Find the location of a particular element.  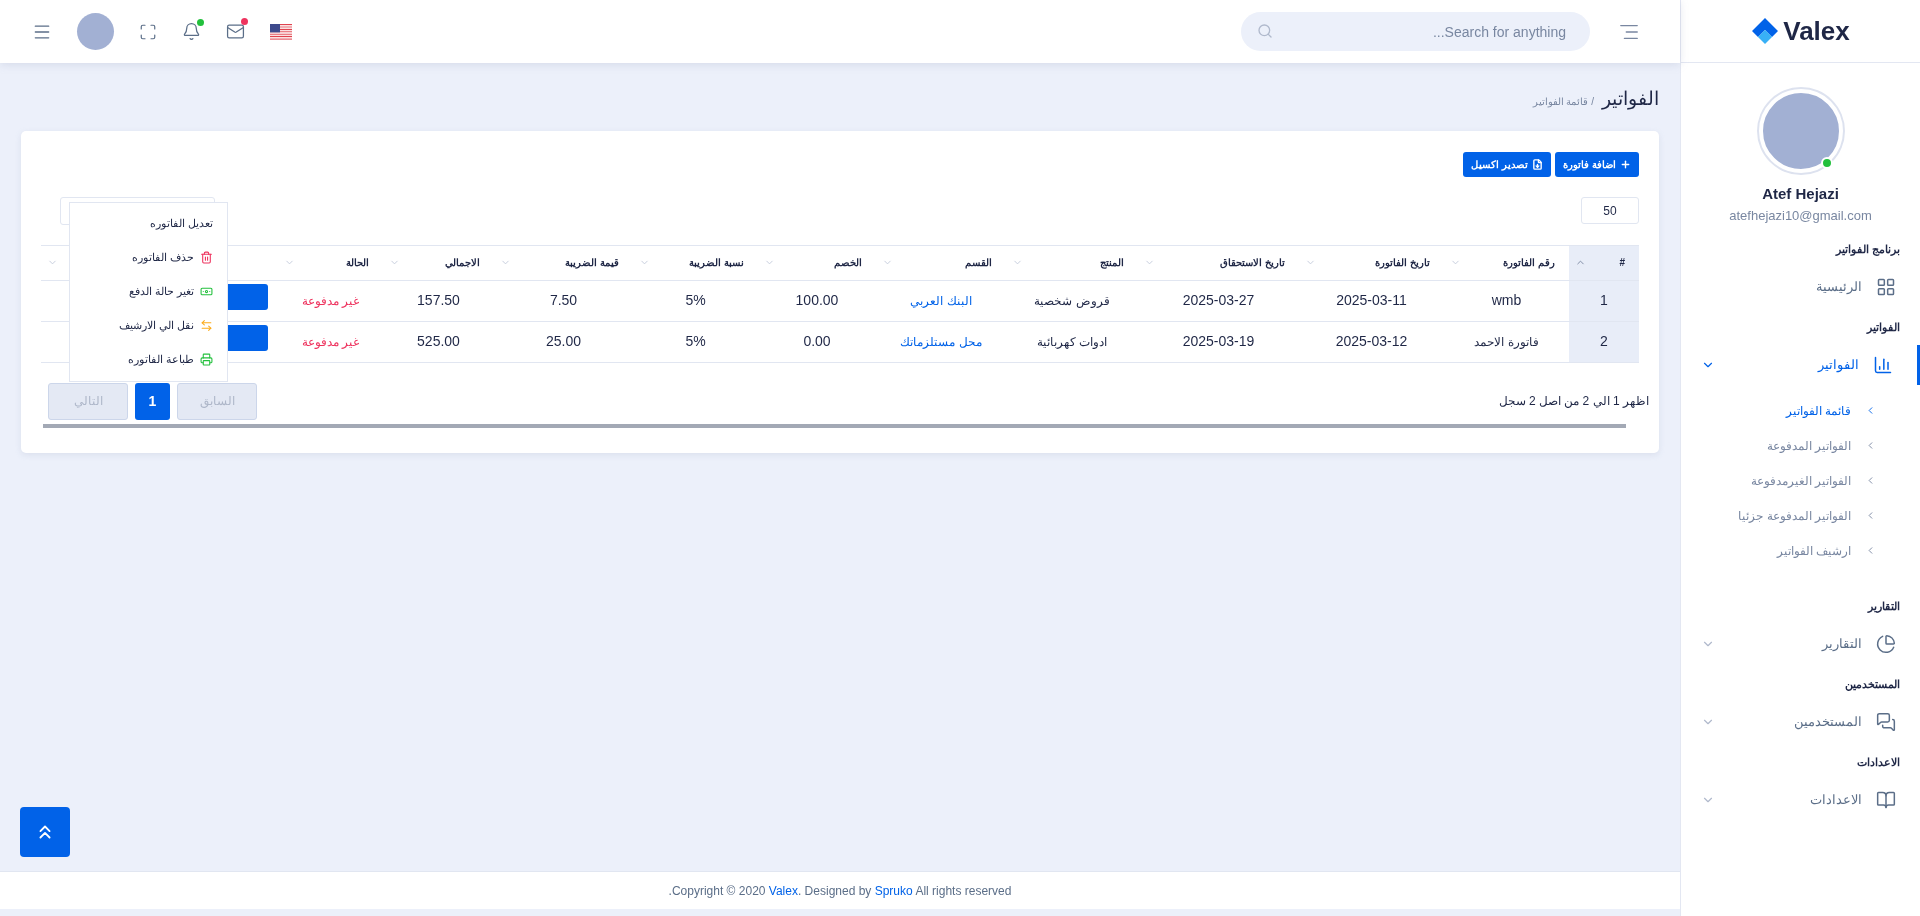

table-cell: فاتورة الاحمد is located at coordinates (1506, 341).